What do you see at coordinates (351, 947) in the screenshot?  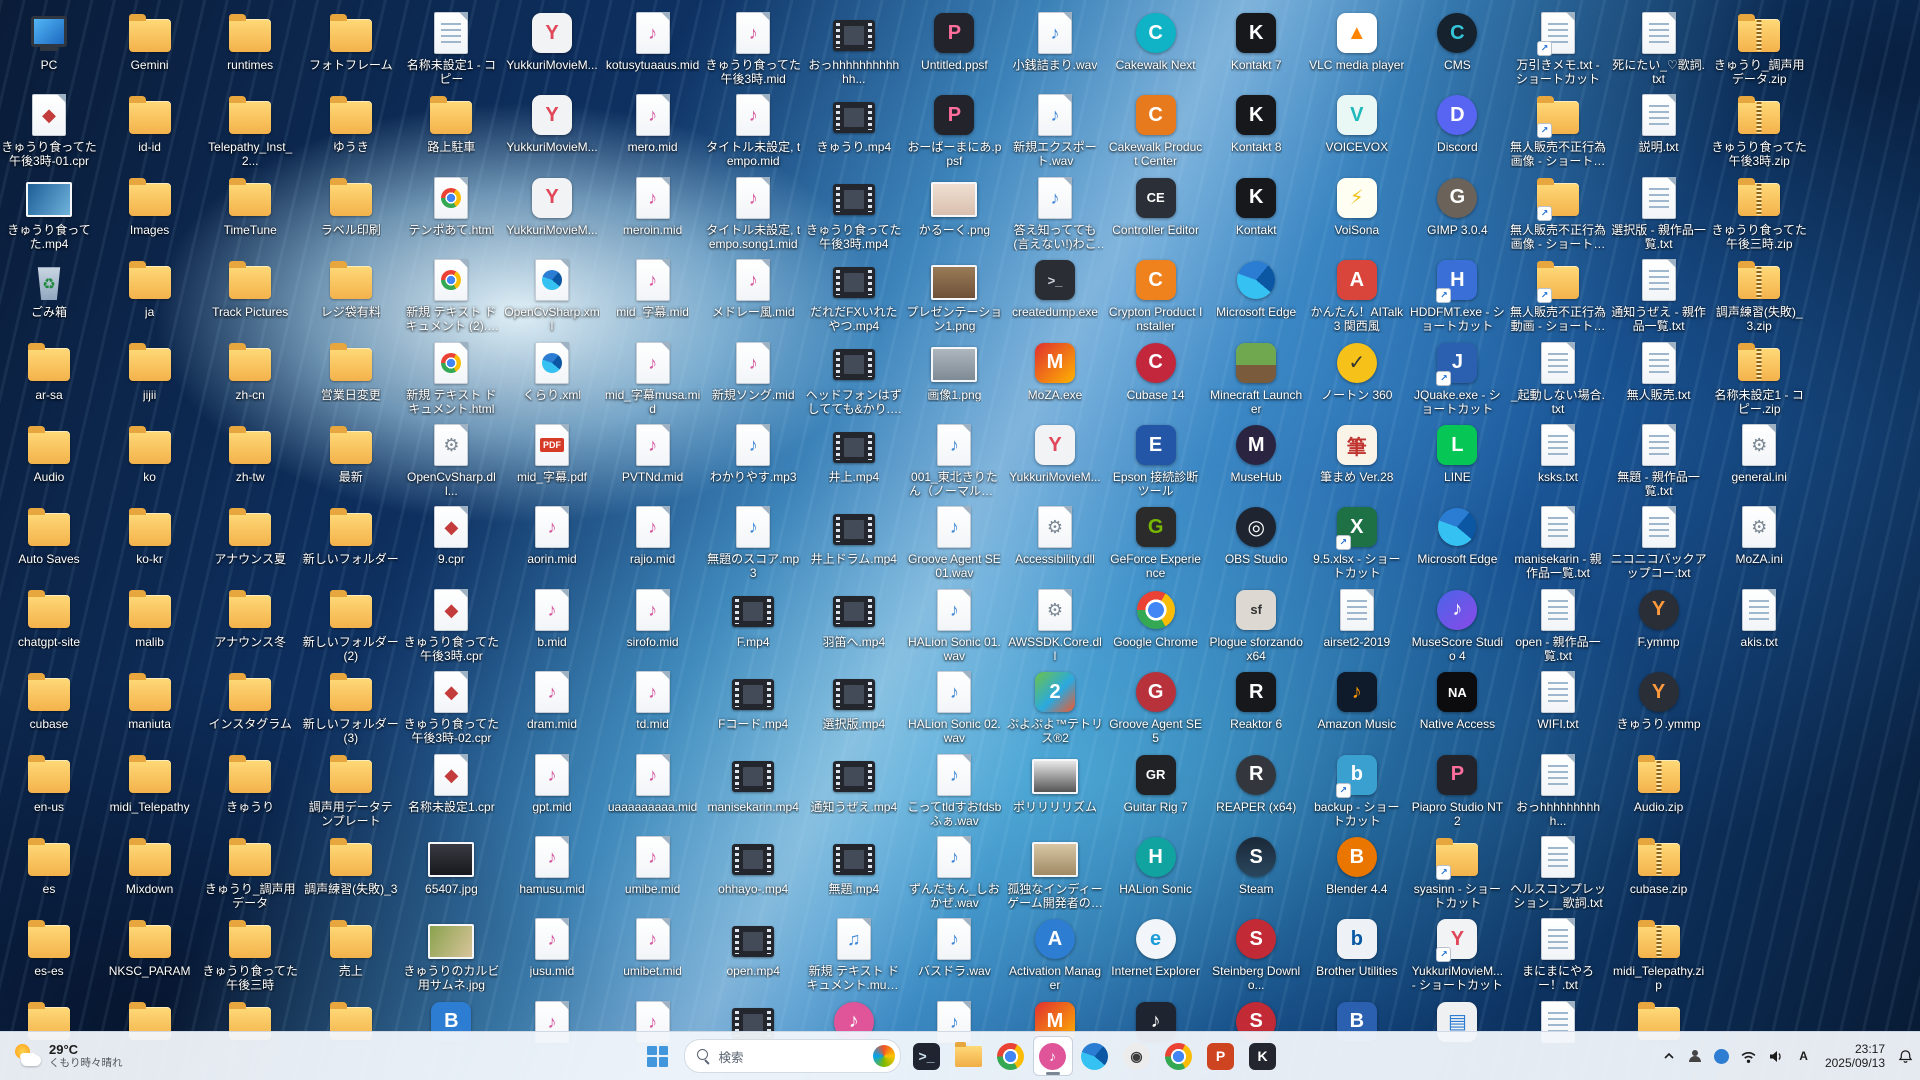 I see `desktop-icon: 売上` at bounding box center [351, 947].